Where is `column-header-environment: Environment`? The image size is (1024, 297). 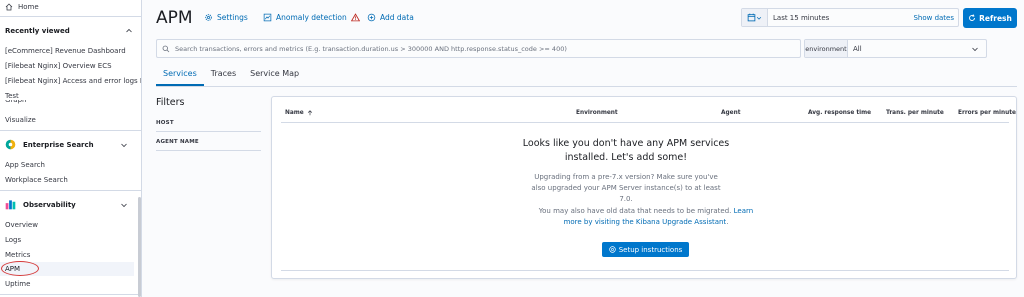 column-header-environment: Environment is located at coordinates (597, 113).